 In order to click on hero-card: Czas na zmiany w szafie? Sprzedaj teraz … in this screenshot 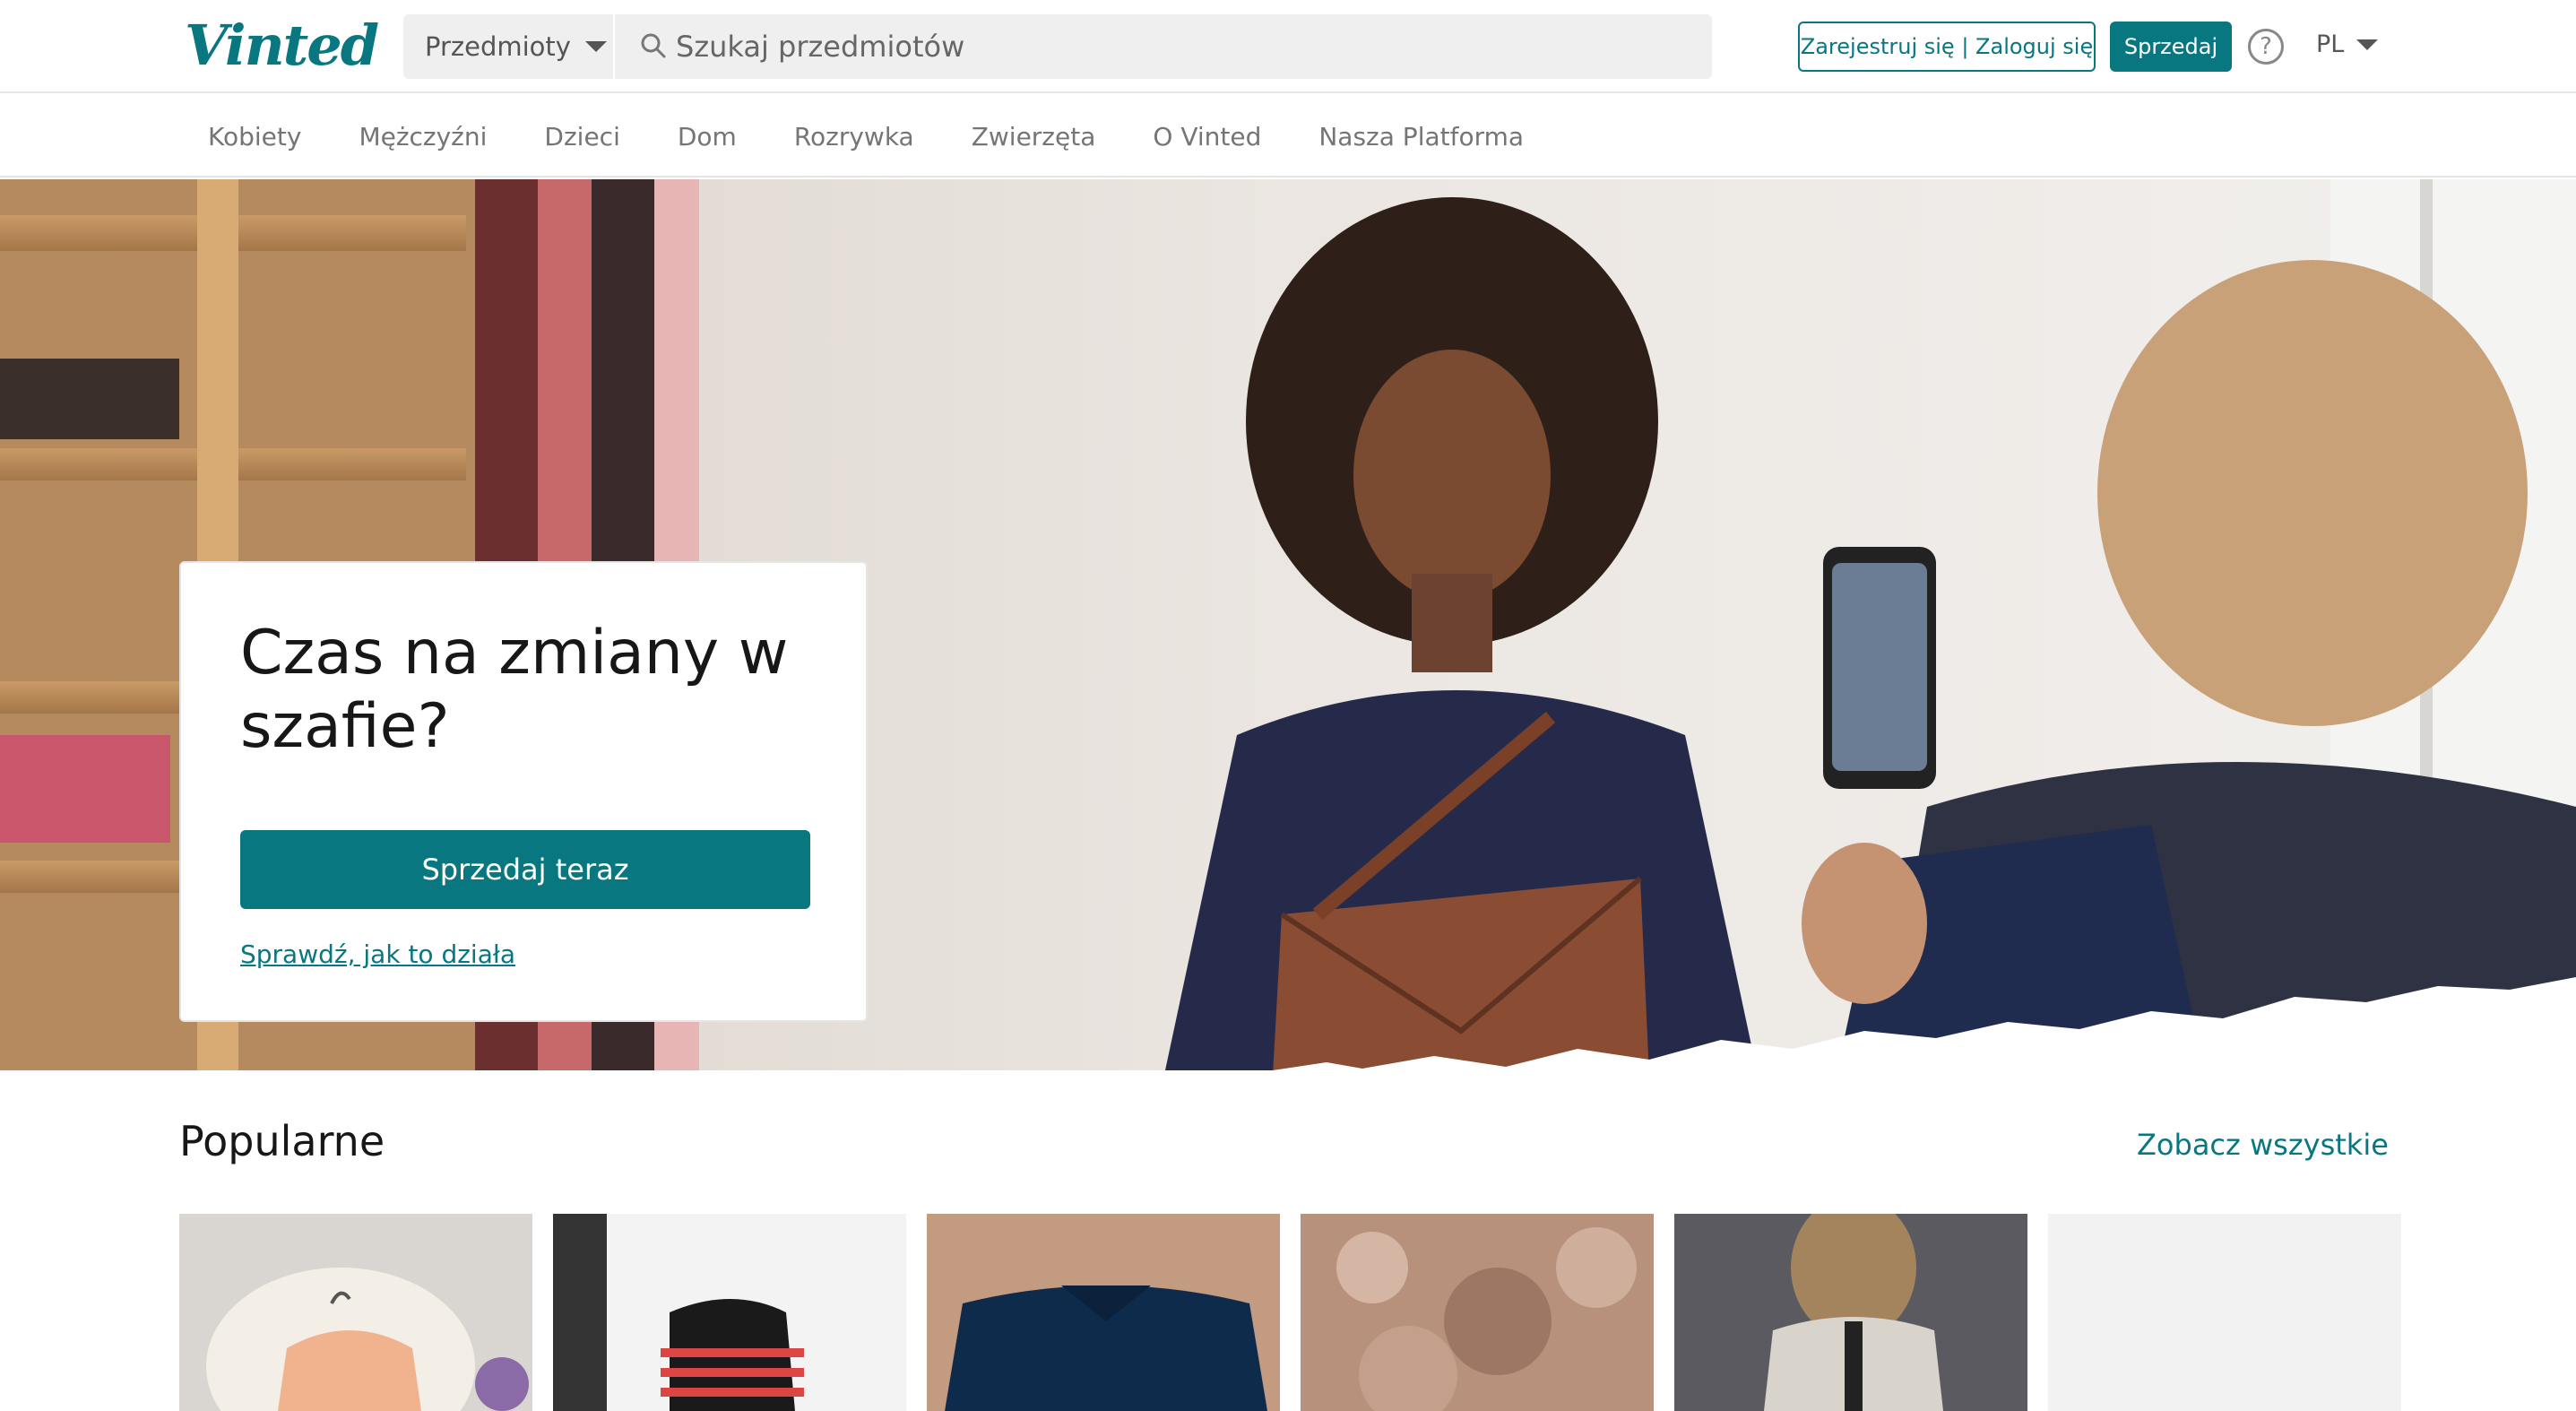, I will do `click(523, 791)`.